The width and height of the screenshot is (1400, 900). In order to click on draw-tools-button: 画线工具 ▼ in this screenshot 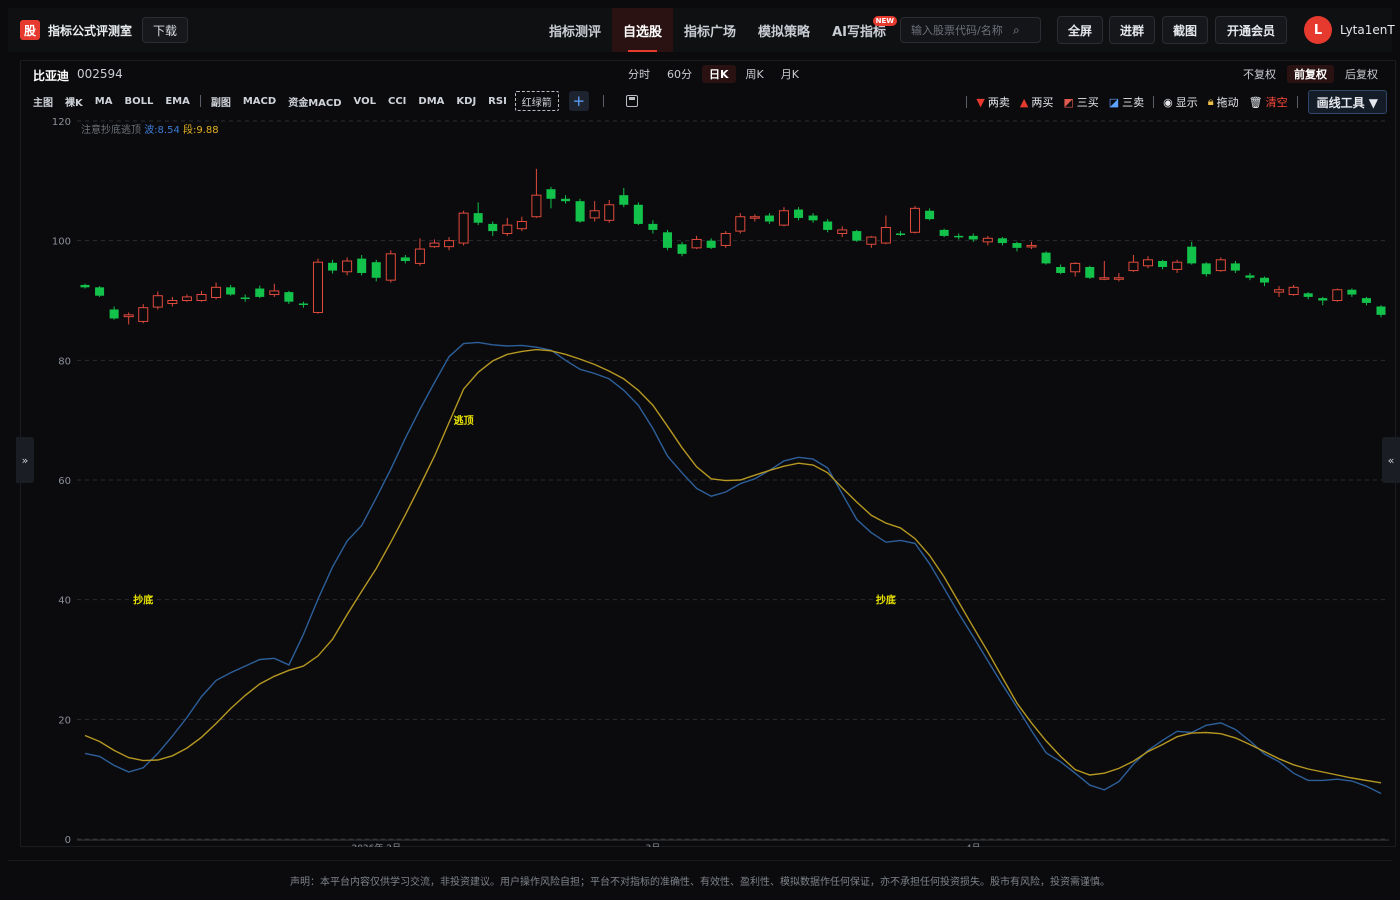, I will do `click(1347, 102)`.